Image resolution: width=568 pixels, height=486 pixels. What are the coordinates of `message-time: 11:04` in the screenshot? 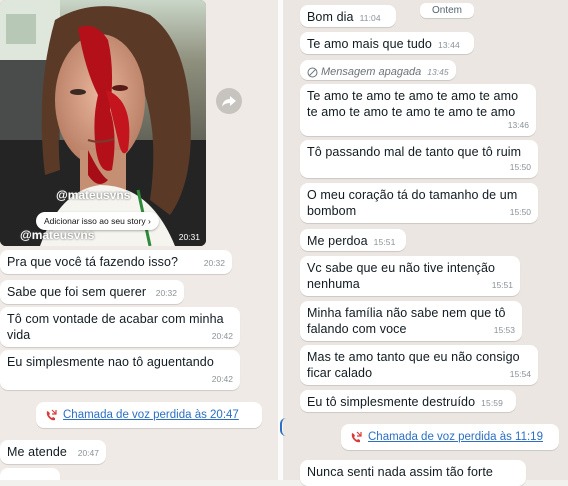 It's located at (370, 18).